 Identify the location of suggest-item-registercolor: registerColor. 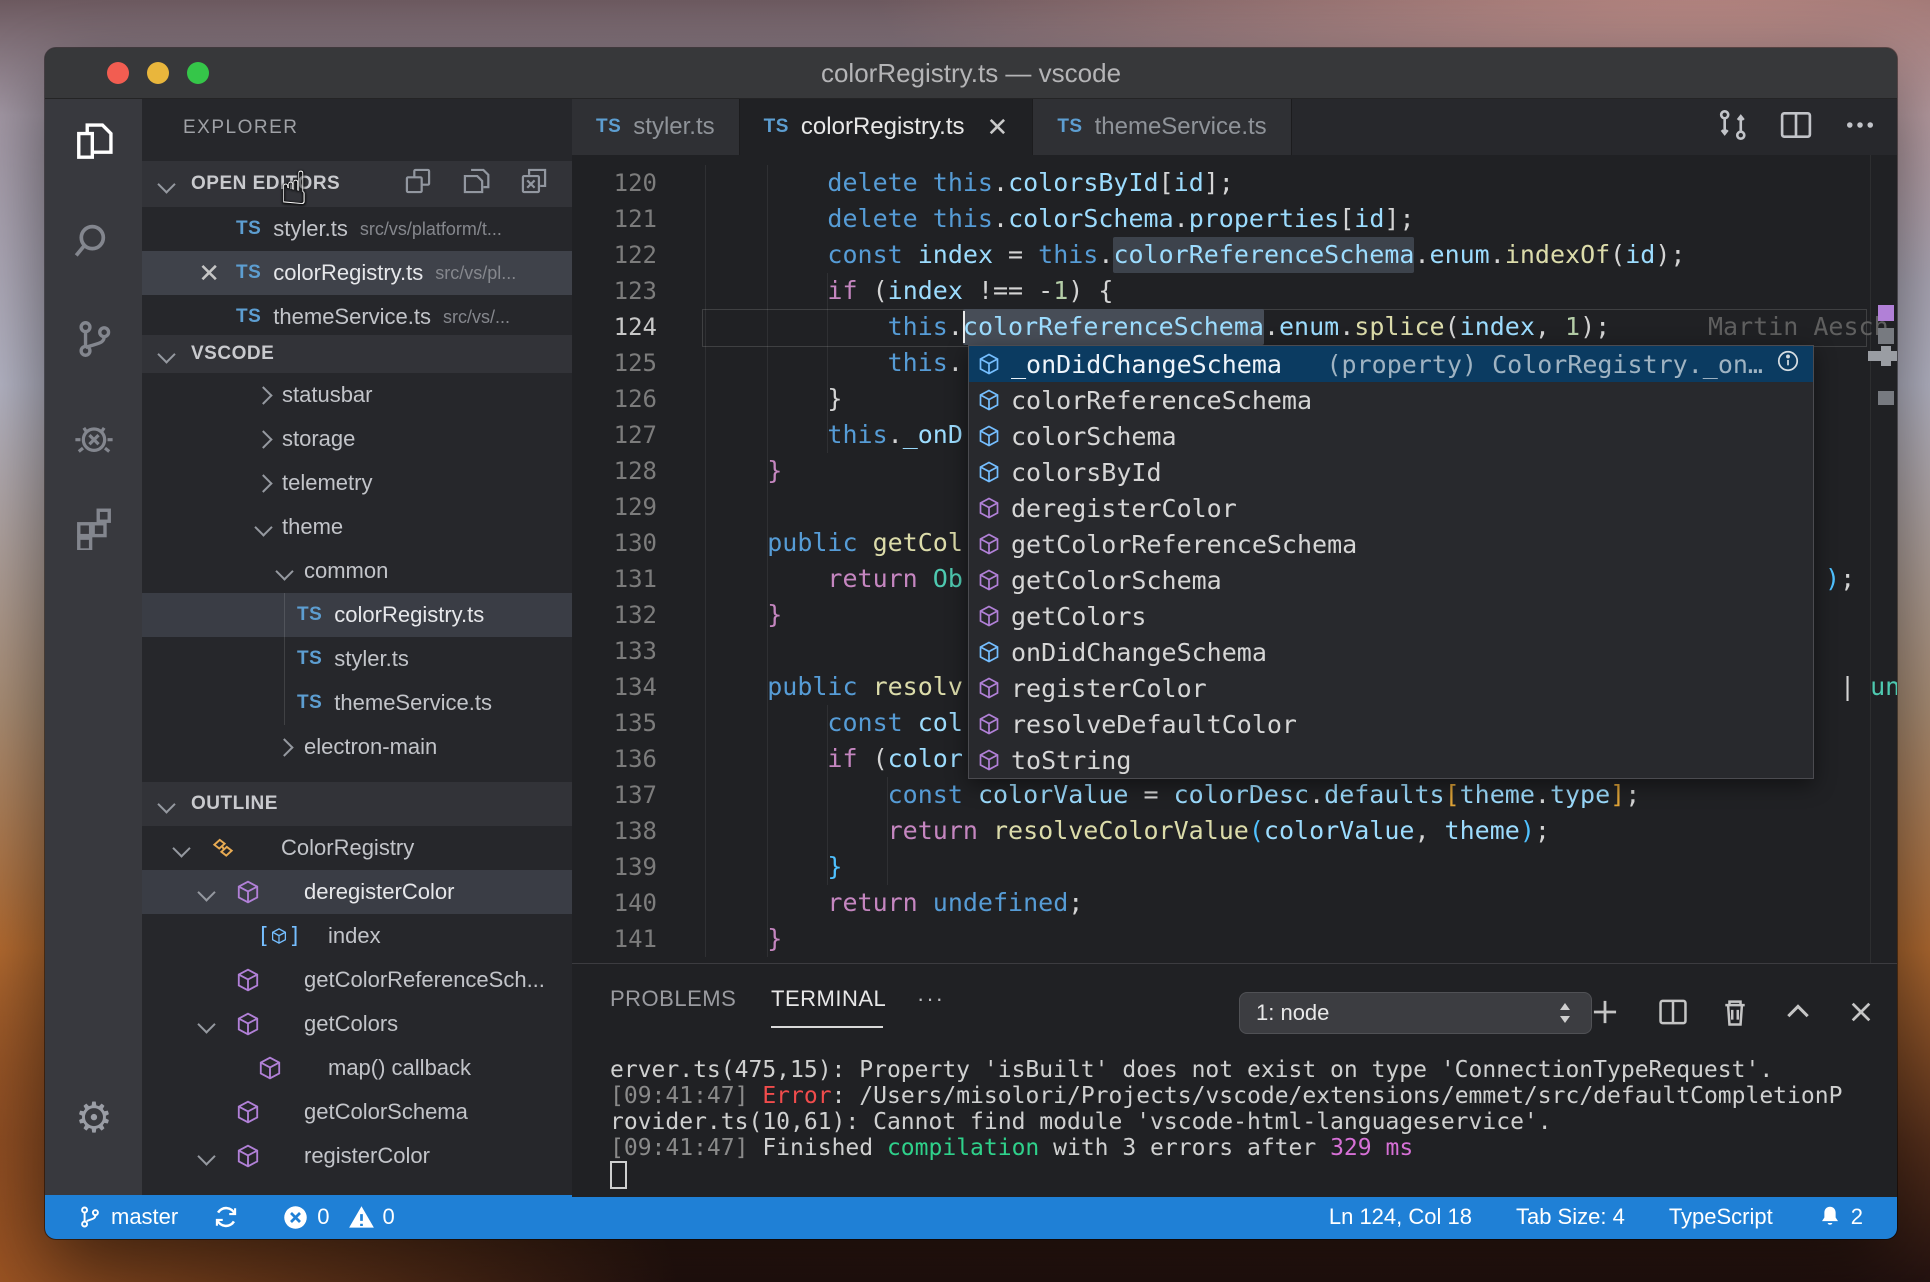
(1391, 688).